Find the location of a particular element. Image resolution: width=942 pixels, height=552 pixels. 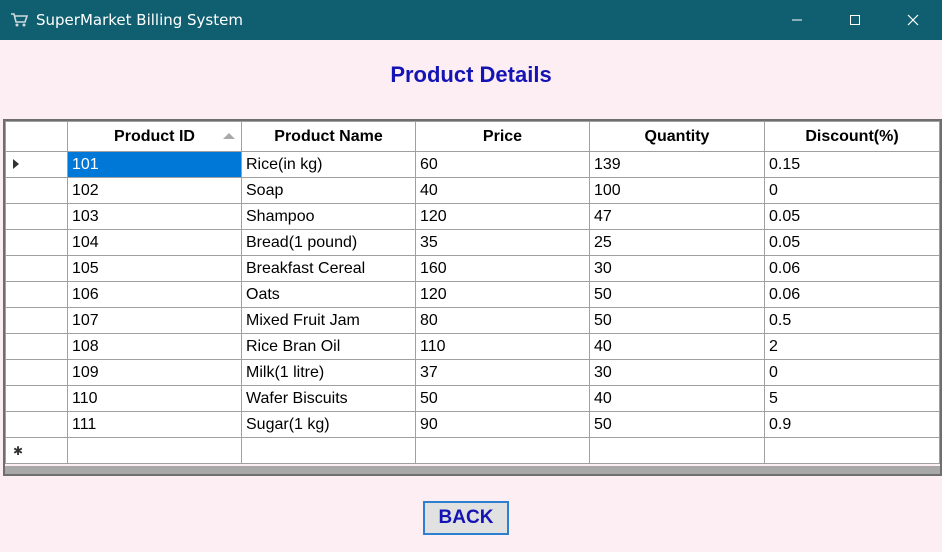

row-header: ✱ is located at coordinates (36, 450).